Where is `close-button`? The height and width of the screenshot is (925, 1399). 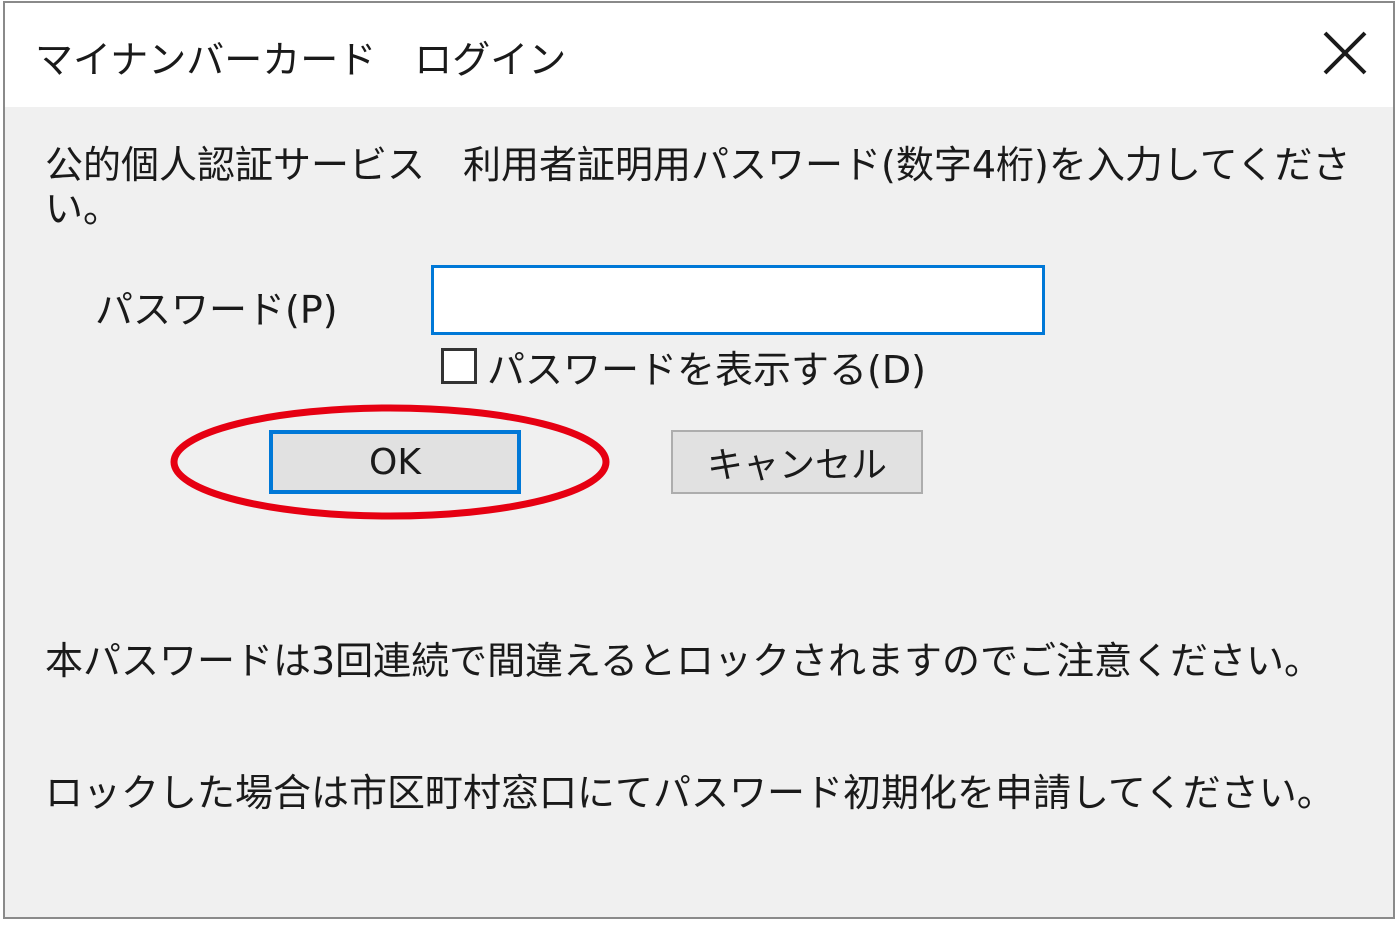 close-button is located at coordinates (1345, 53).